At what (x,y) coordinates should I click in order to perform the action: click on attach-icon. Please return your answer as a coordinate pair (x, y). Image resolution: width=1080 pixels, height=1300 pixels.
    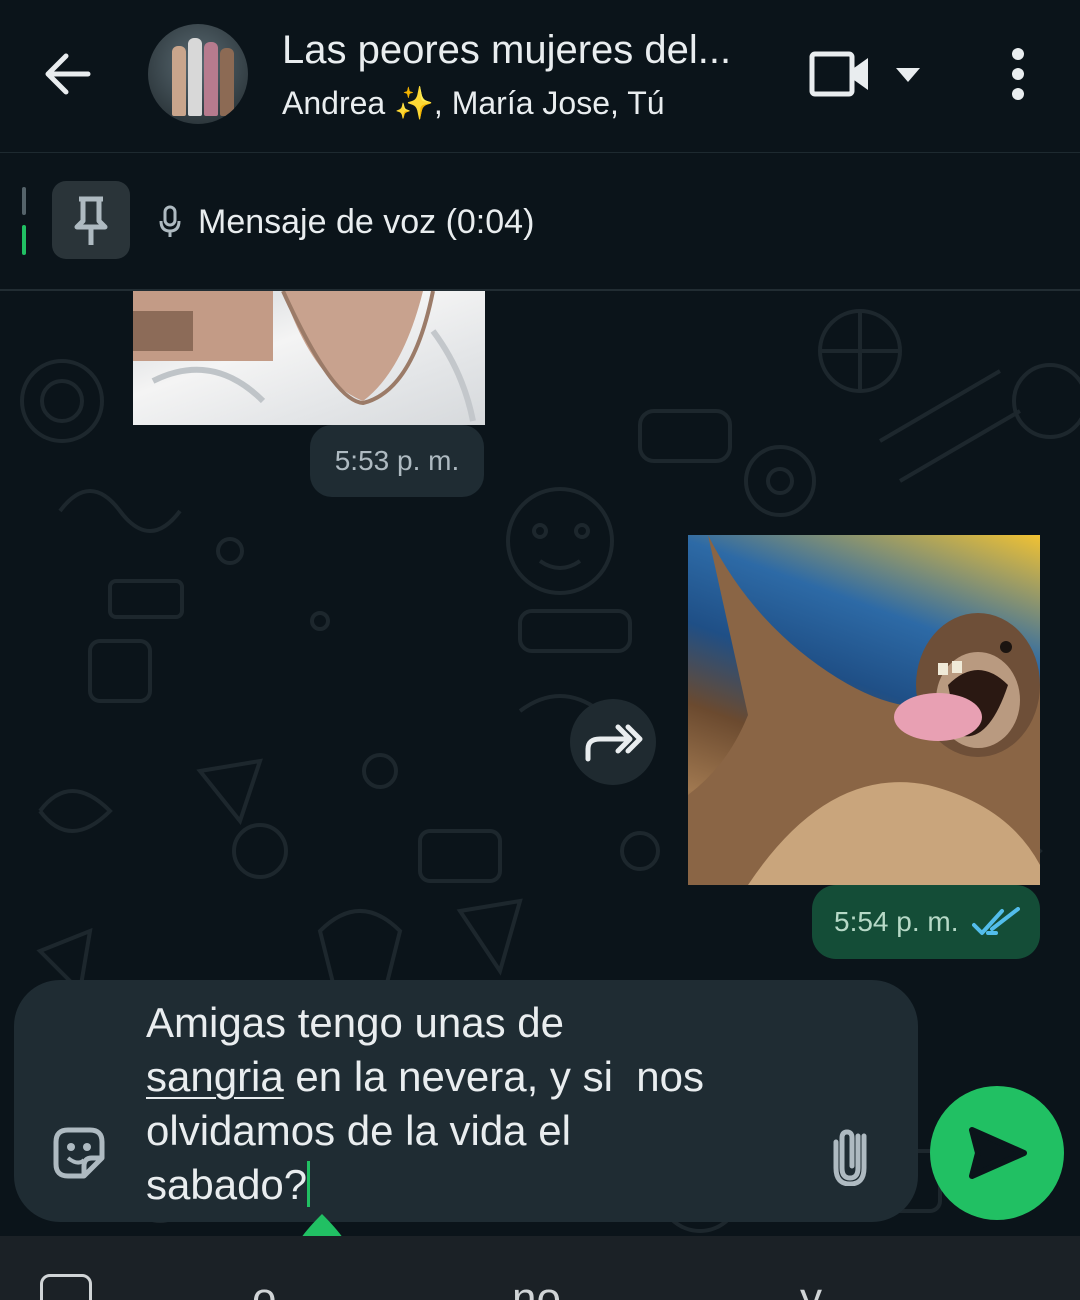
    Looking at the image, I should click on (850, 1154).